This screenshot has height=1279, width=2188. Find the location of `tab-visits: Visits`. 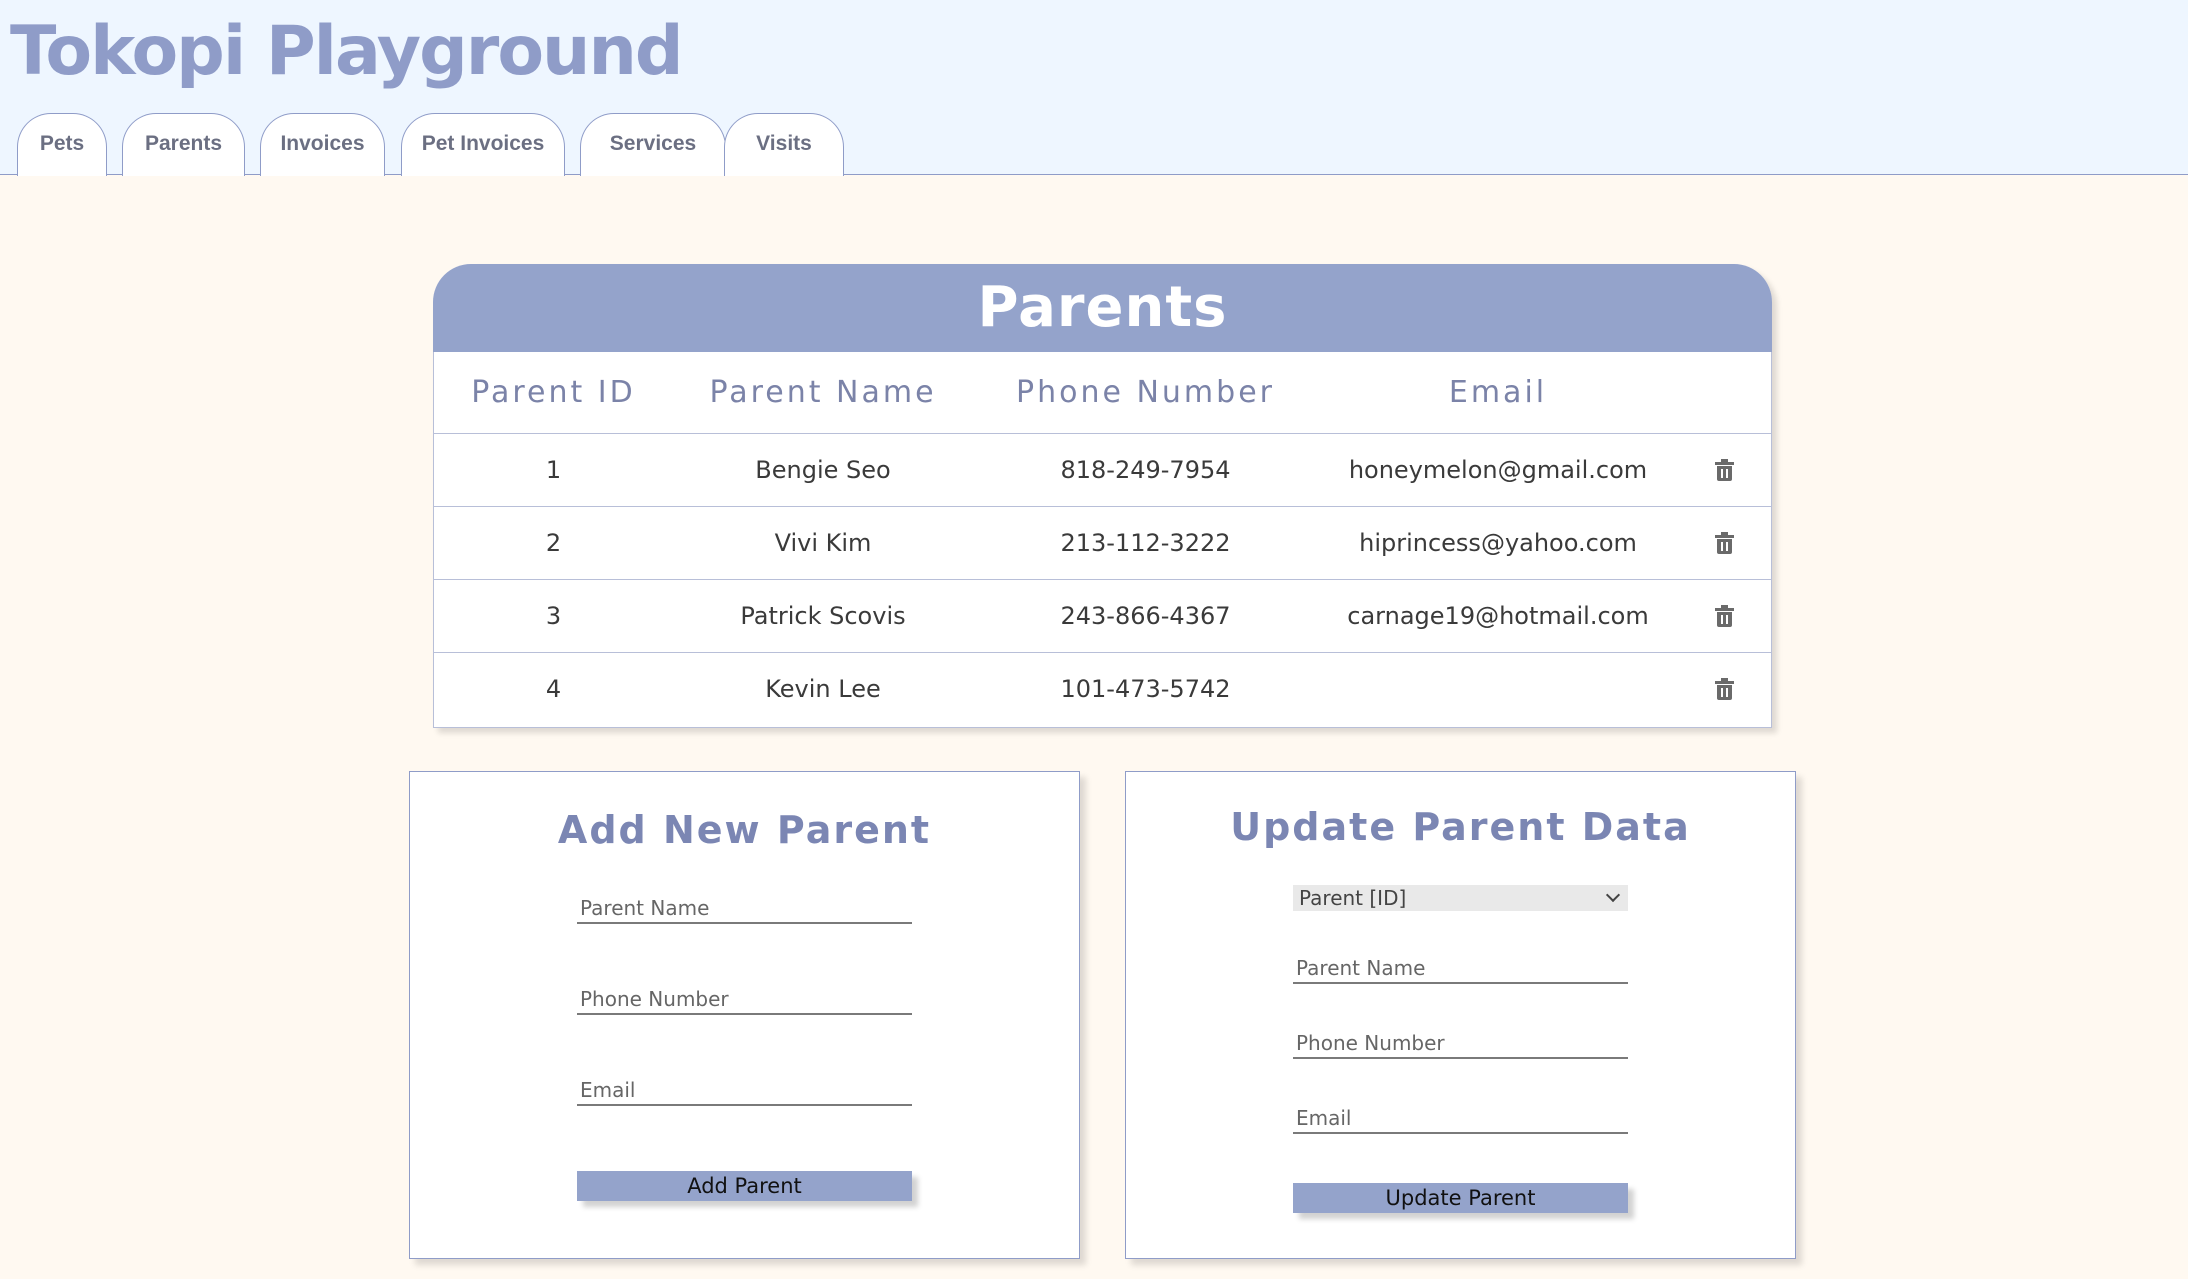

tab-visits: Visits is located at coordinates (784, 144).